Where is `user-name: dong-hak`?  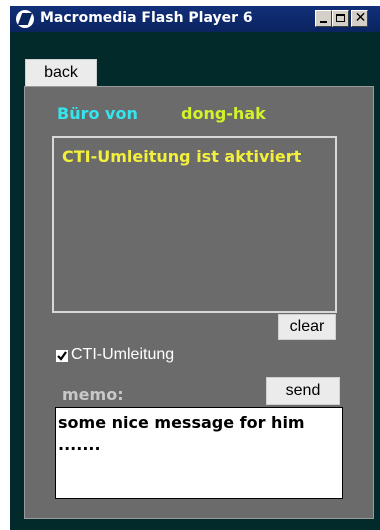 user-name: dong-hak is located at coordinates (223, 113).